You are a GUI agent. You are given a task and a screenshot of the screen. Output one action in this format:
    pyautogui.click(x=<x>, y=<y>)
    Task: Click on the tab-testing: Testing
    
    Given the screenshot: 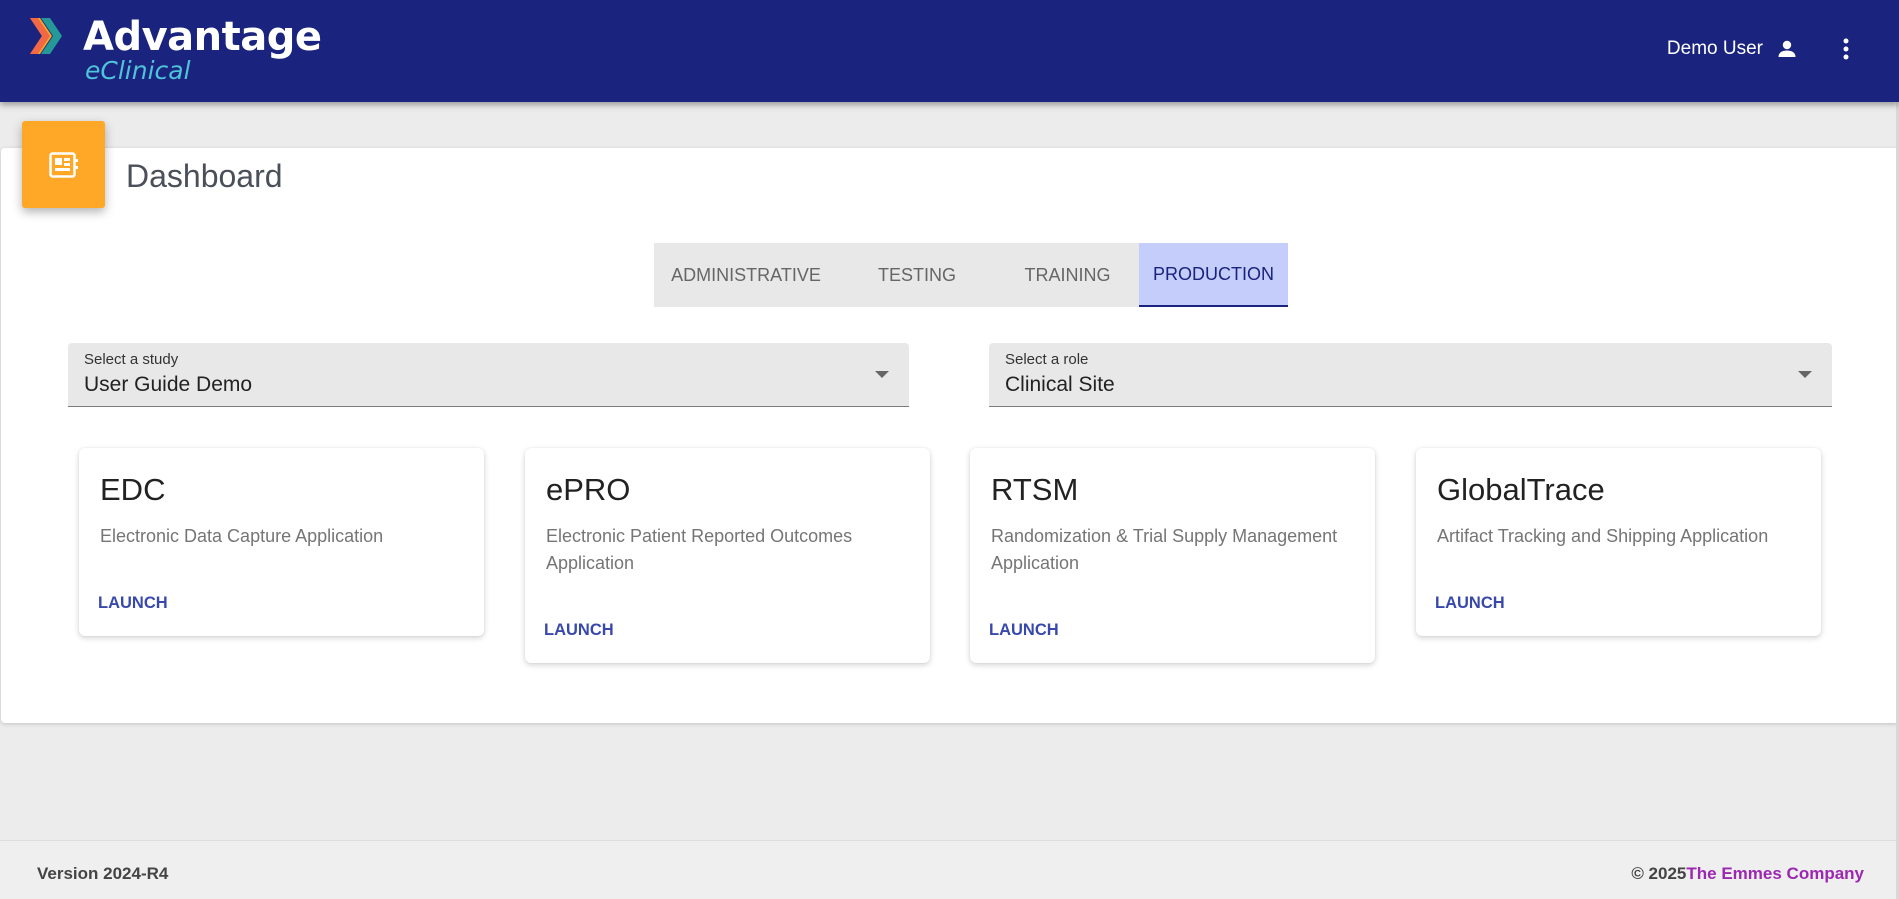 What is the action you would take?
    pyautogui.click(x=917, y=275)
    